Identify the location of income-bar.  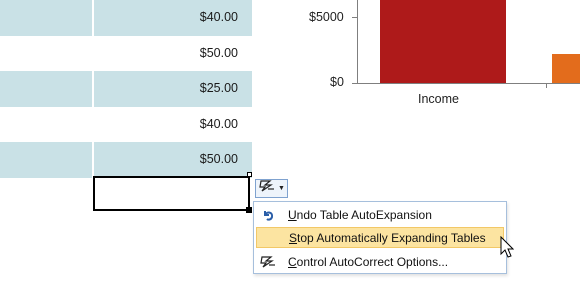
(443, 41).